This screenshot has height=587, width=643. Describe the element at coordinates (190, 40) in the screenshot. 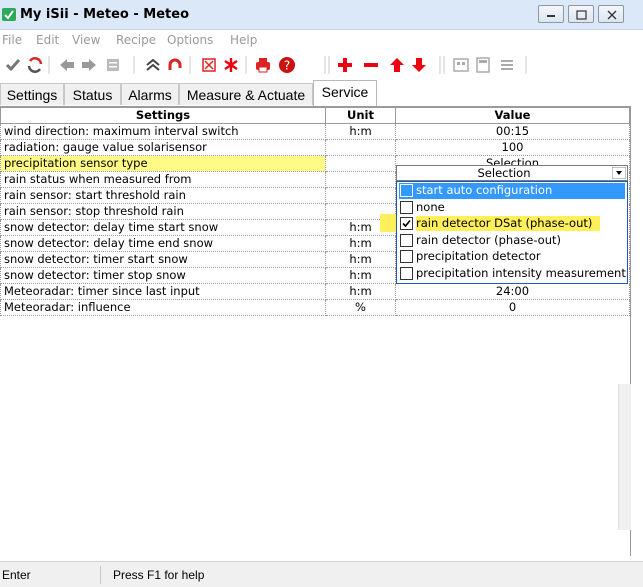

I see `menu-options: Options` at that location.